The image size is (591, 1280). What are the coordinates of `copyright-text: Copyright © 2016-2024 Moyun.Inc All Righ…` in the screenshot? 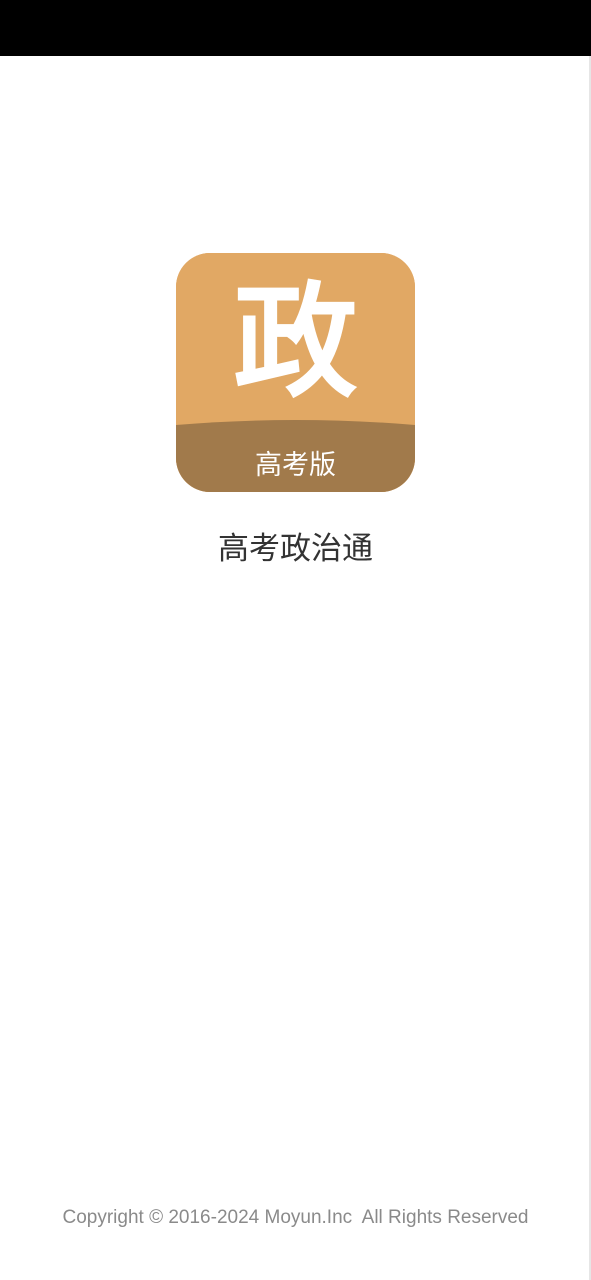 It's located at (295, 1217).